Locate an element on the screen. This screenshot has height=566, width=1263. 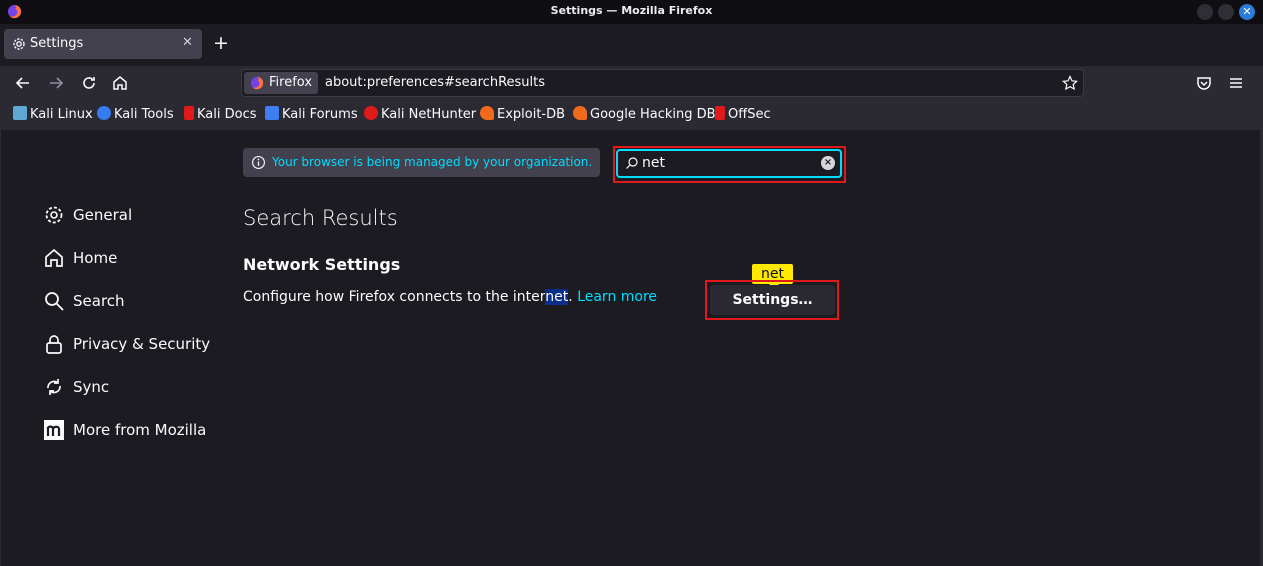
identity-box: Firefox is located at coordinates (281, 83).